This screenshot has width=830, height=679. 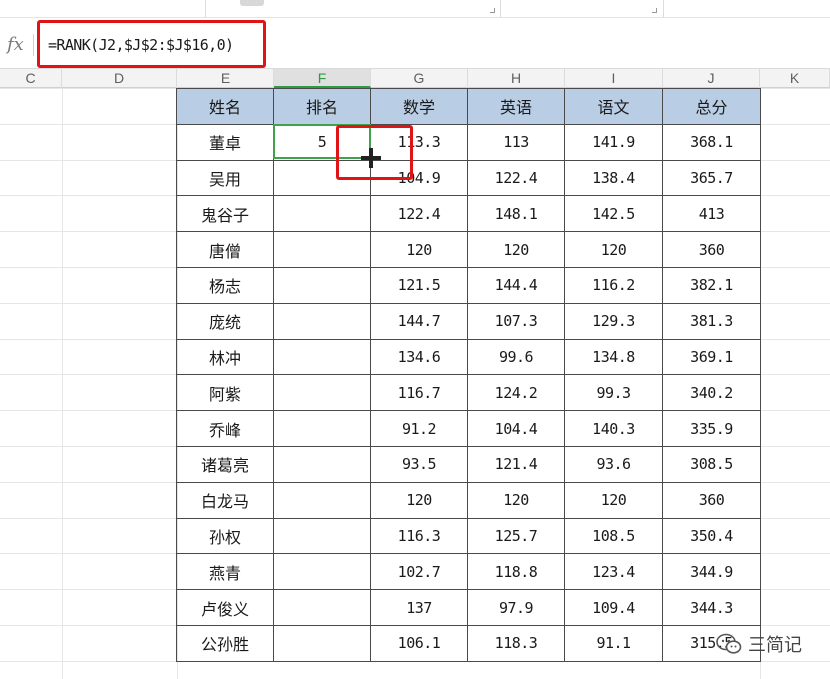 I want to click on column-header-d: D, so click(x=119, y=78).